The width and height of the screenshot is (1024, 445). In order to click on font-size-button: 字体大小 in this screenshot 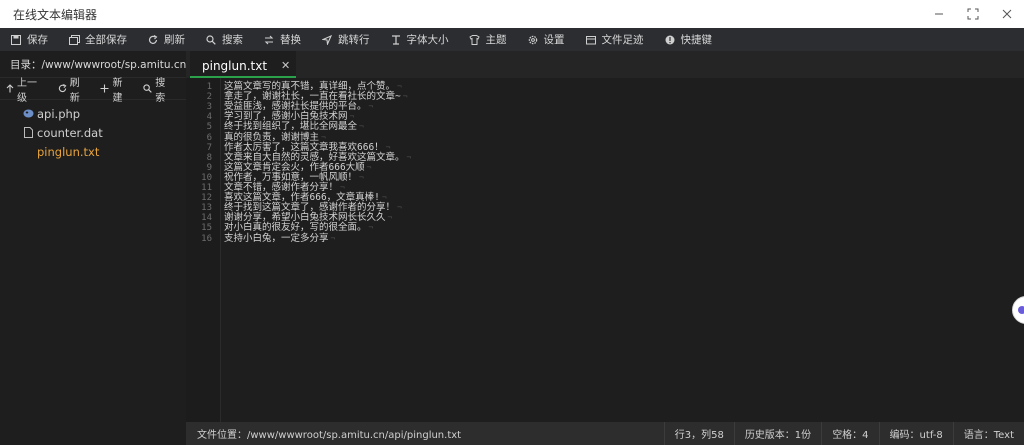, I will do `click(414, 39)`.